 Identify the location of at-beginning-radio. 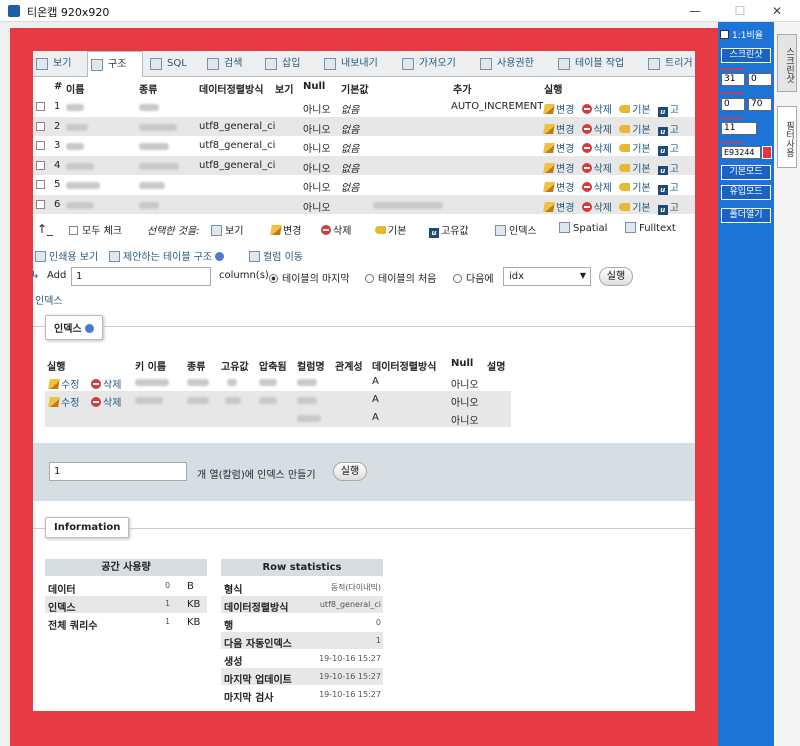
(369, 278).